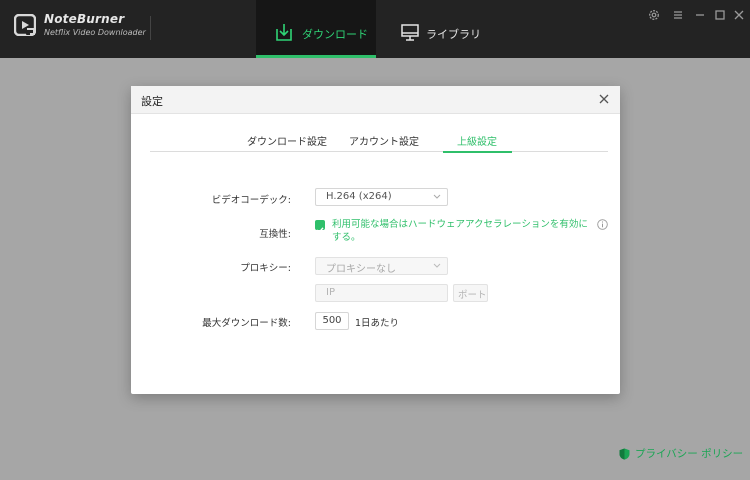 This screenshot has height=480, width=750. What do you see at coordinates (359, 196) in the screenshot?
I see `video-codec-value: H.264 (x264)` at bounding box center [359, 196].